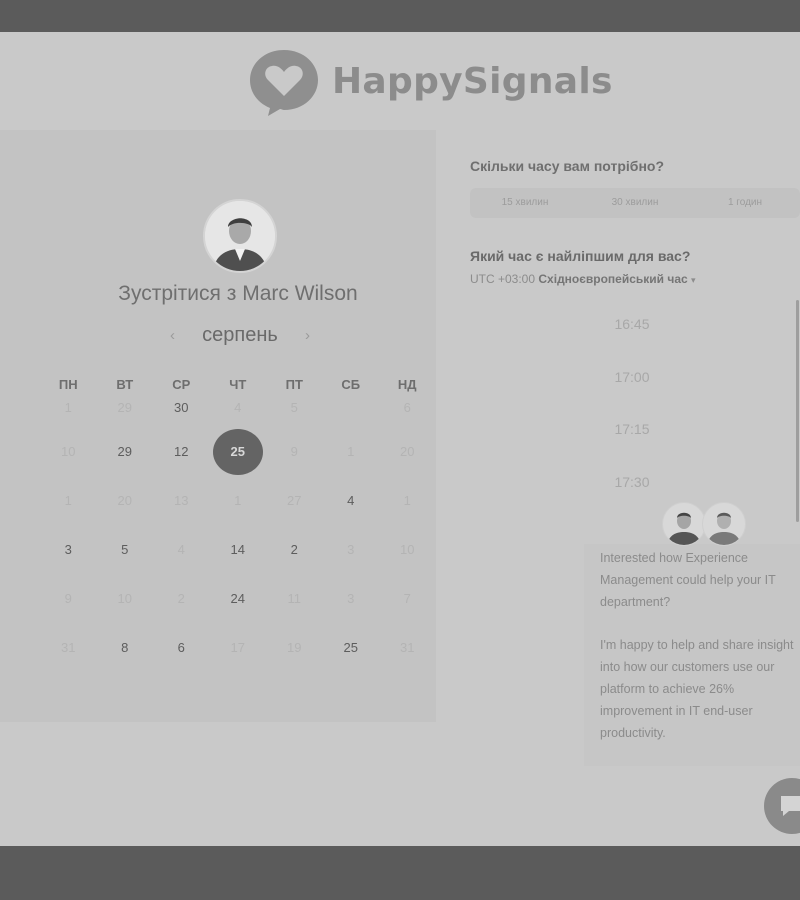 The image size is (800, 900). What do you see at coordinates (632, 482) in the screenshot?
I see `time-slot: 17:30` at bounding box center [632, 482].